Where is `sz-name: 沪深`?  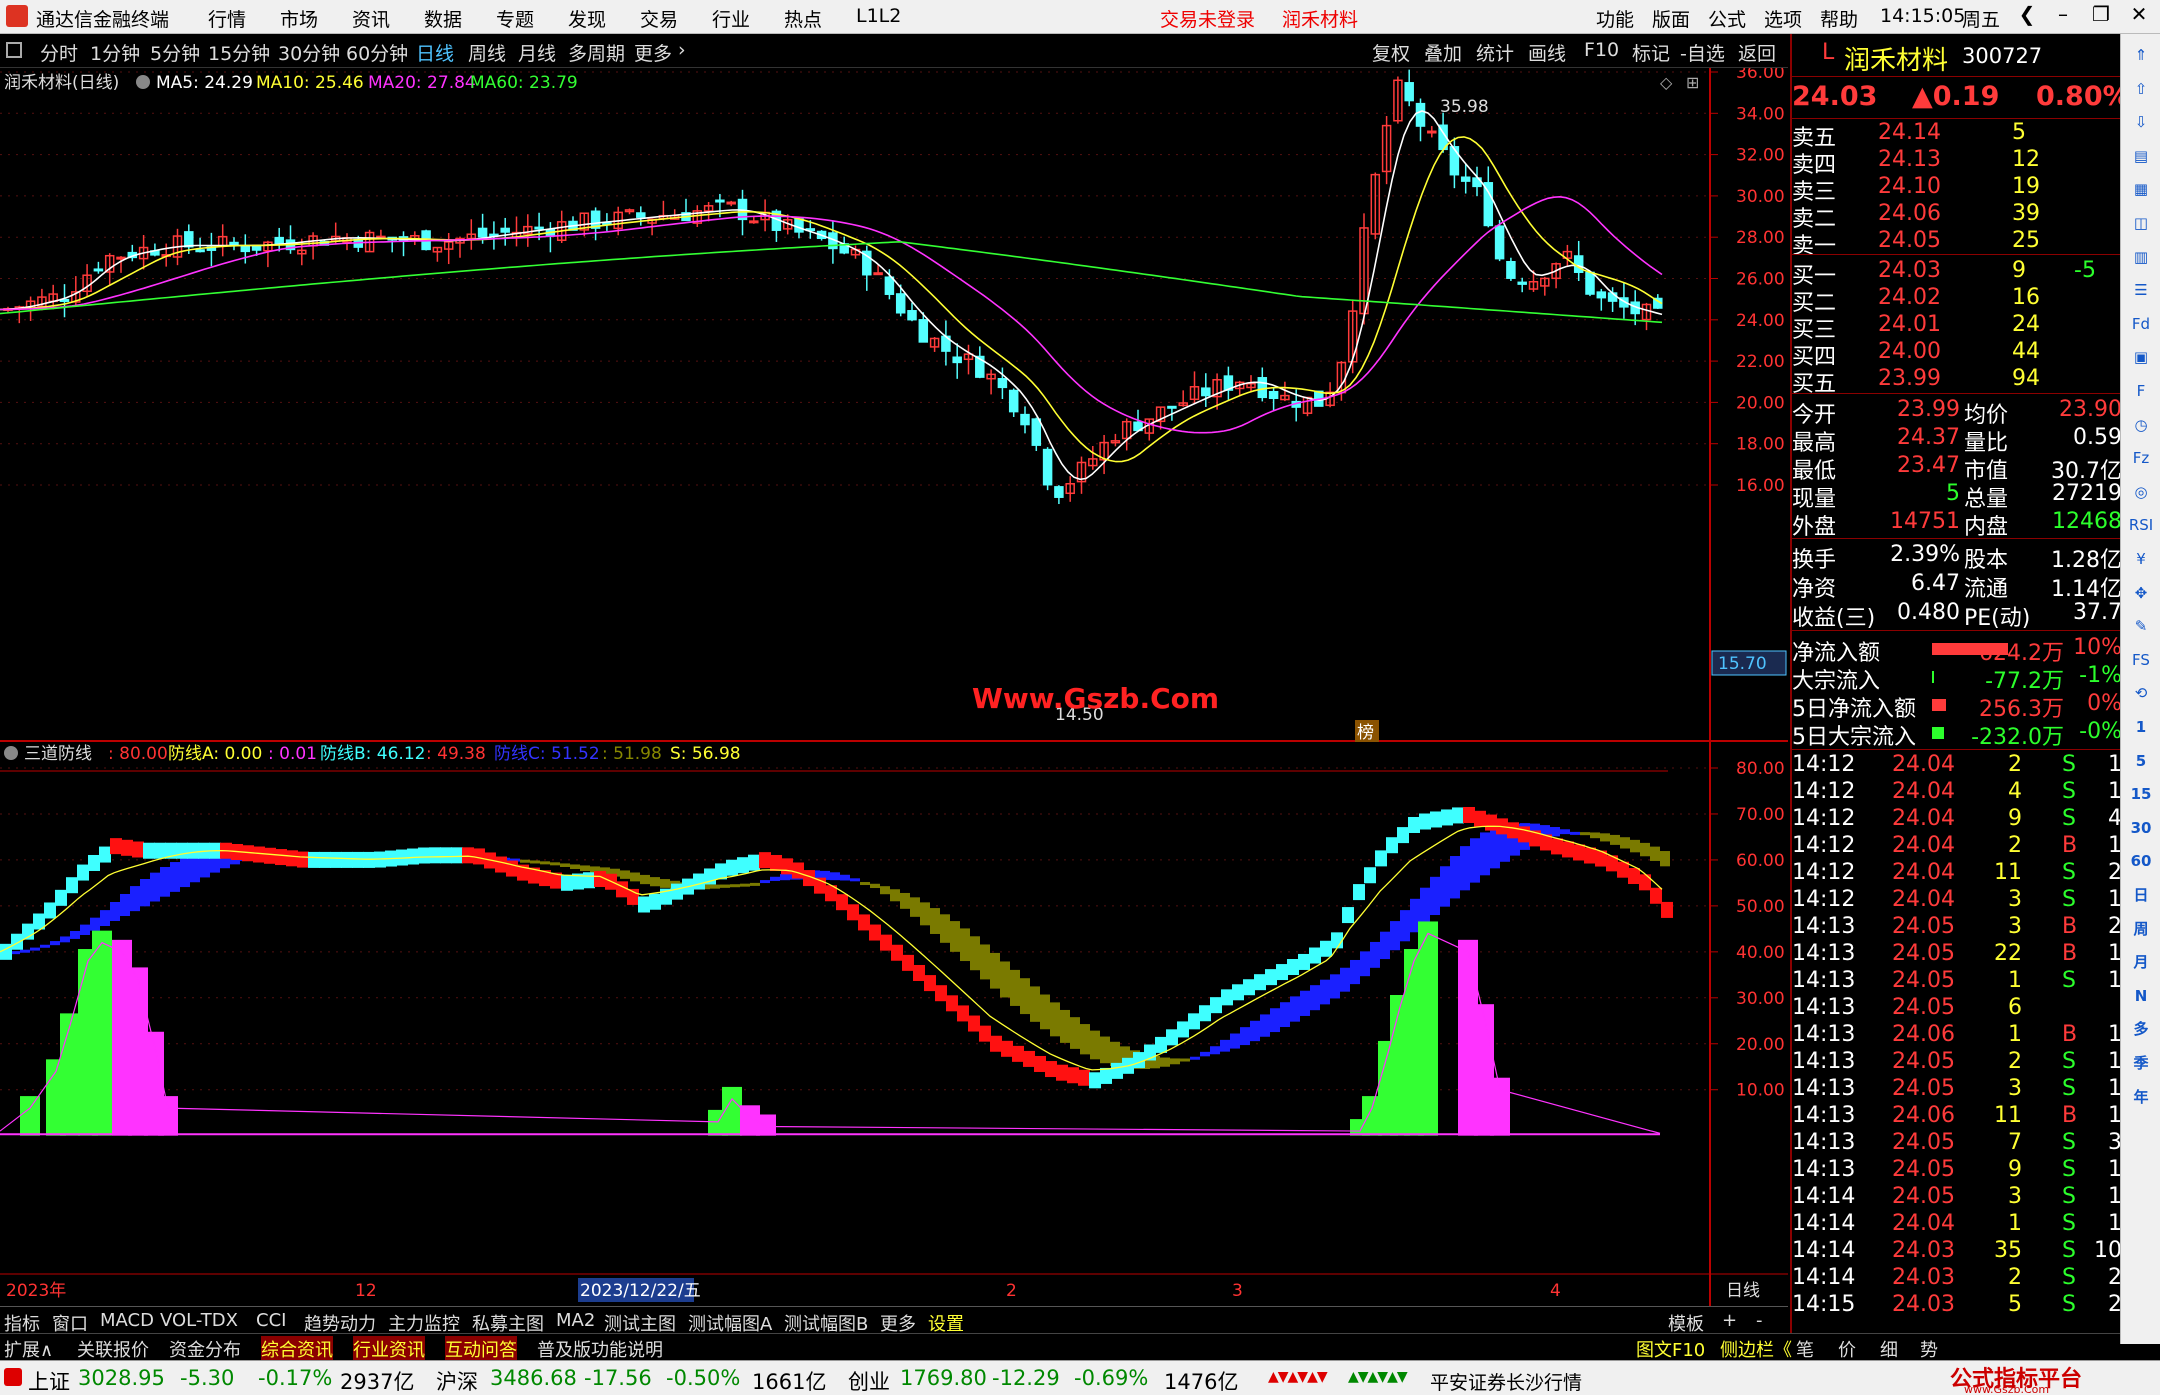 sz-name: 沪深 is located at coordinates (457, 1380).